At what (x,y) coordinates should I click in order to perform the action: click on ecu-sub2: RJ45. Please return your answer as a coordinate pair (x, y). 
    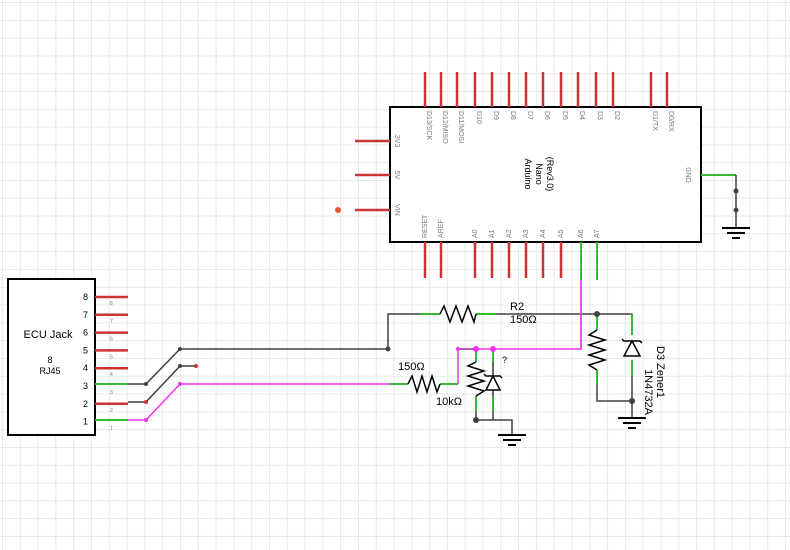
    Looking at the image, I should click on (49, 371).